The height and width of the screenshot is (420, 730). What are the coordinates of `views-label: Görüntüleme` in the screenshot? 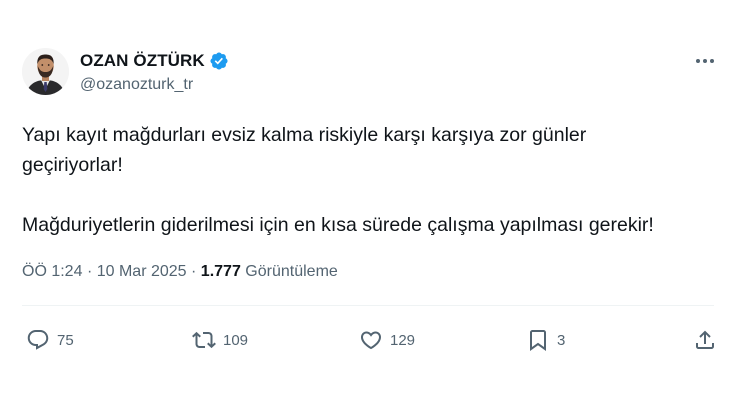 It's located at (291, 271).